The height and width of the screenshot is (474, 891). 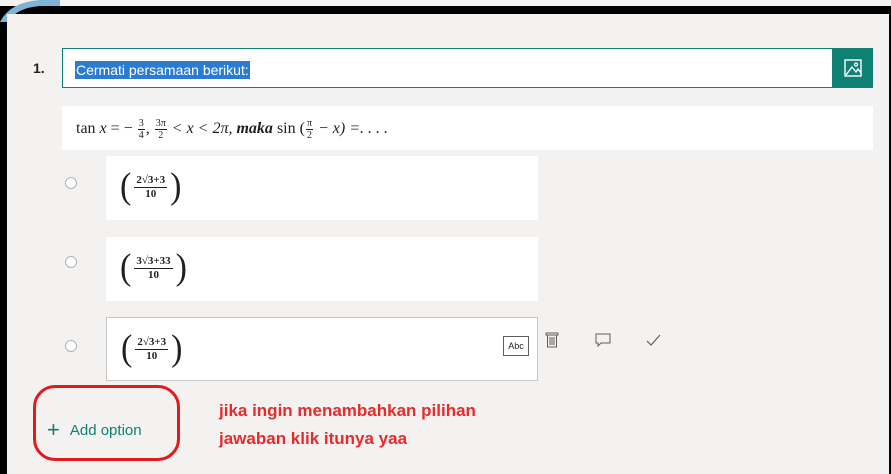 What do you see at coordinates (653, 342) in the screenshot?
I see `check-icon` at bounding box center [653, 342].